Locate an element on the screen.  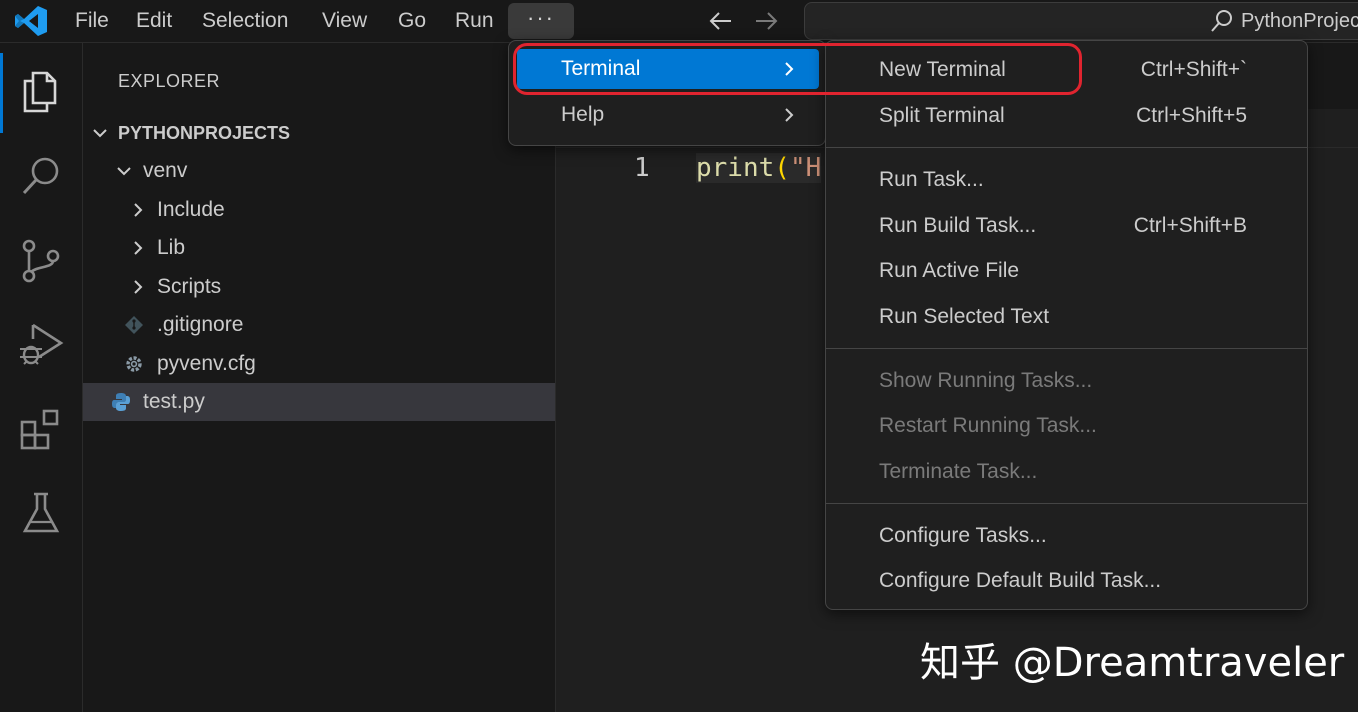
active-indicator is located at coordinates (1, 93).